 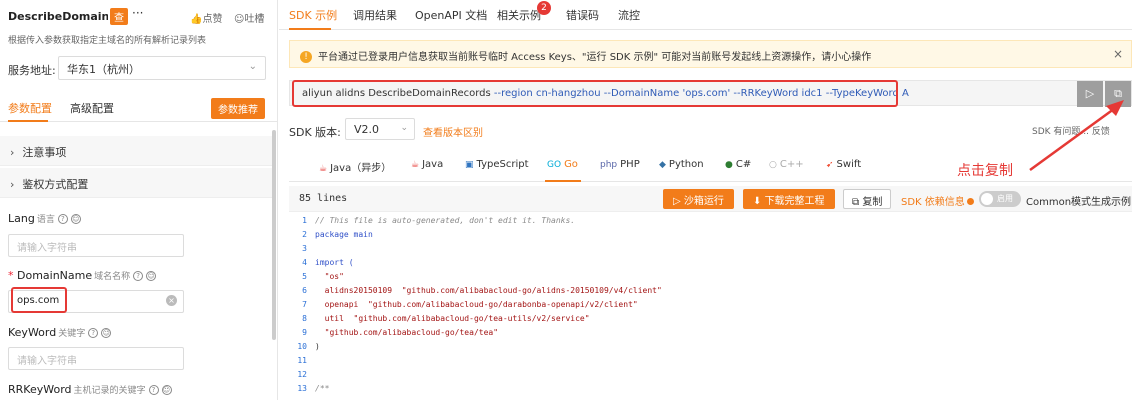 I want to click on sdk-deps-link: SDK 依赖信息, so click(x=937, y=200).